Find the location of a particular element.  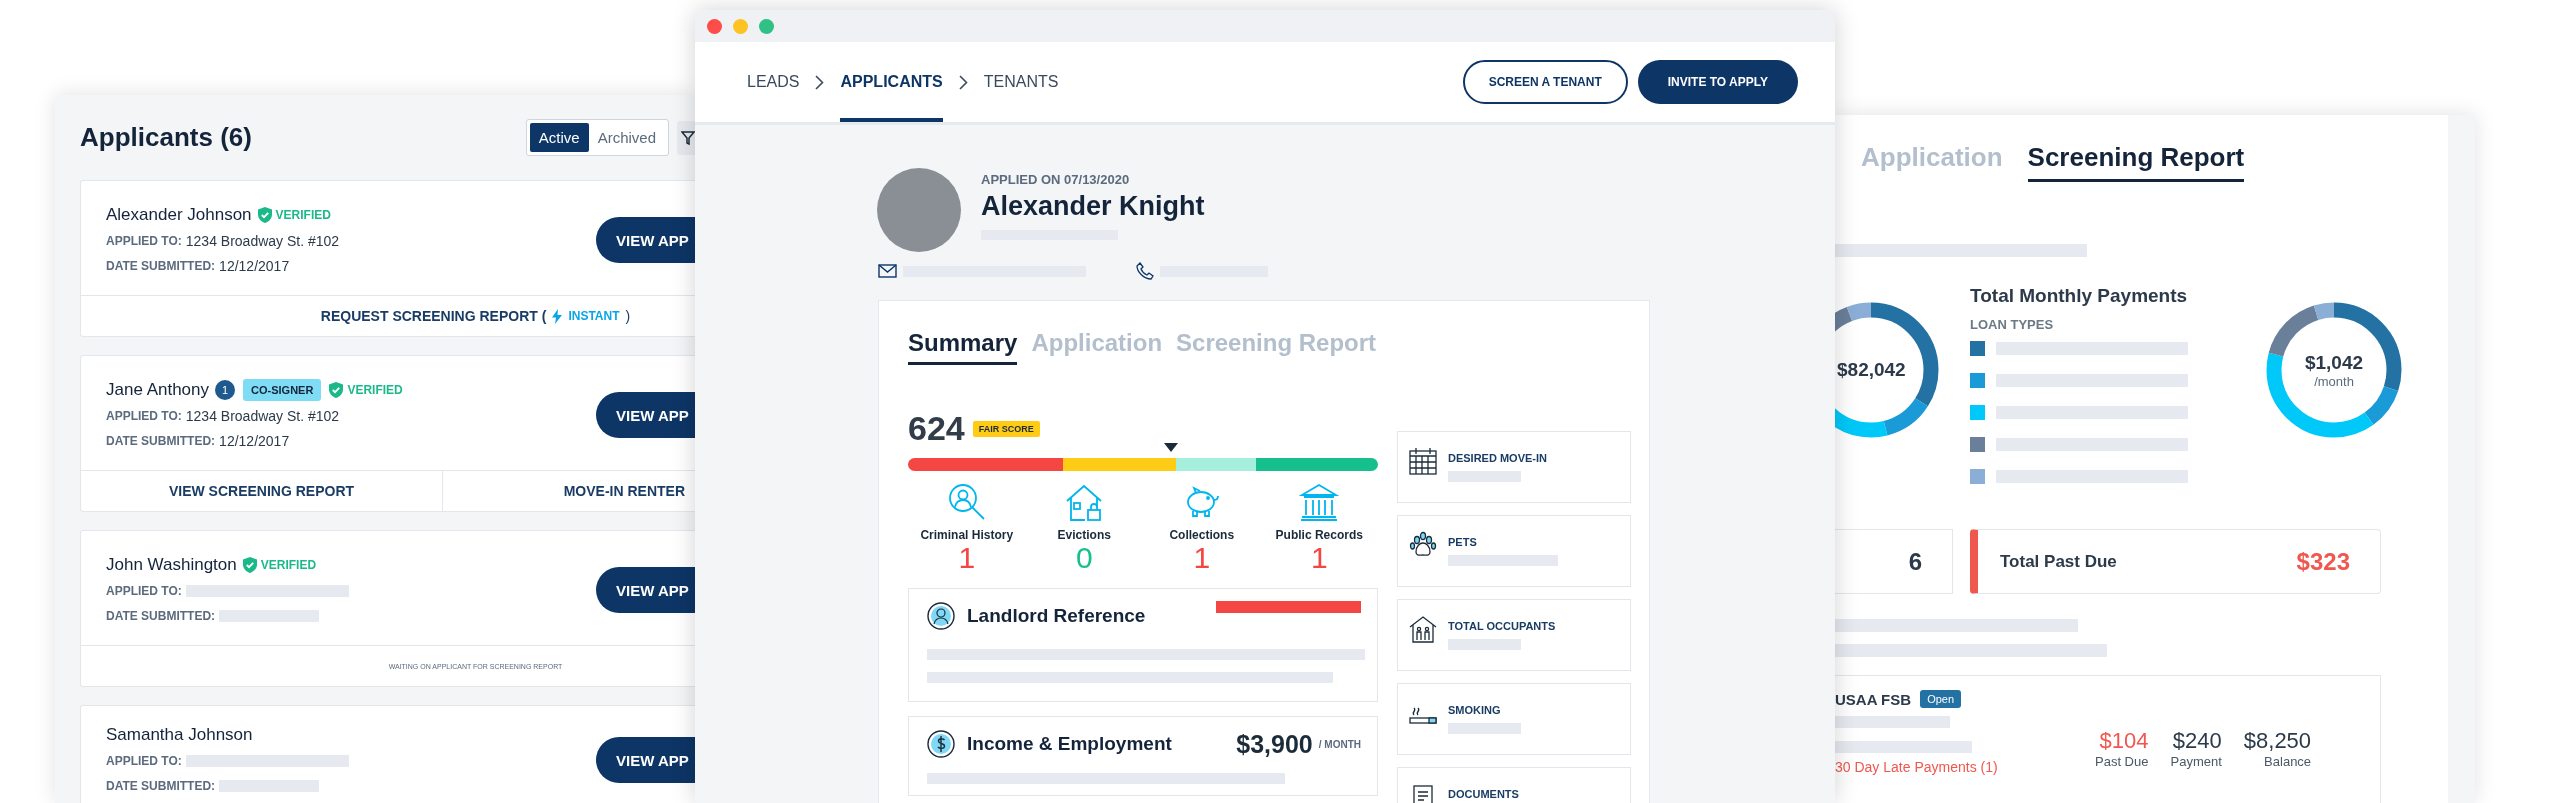

late-payments-text: 30 Day Late Payments (1) is located at coordinates (1917, 767).